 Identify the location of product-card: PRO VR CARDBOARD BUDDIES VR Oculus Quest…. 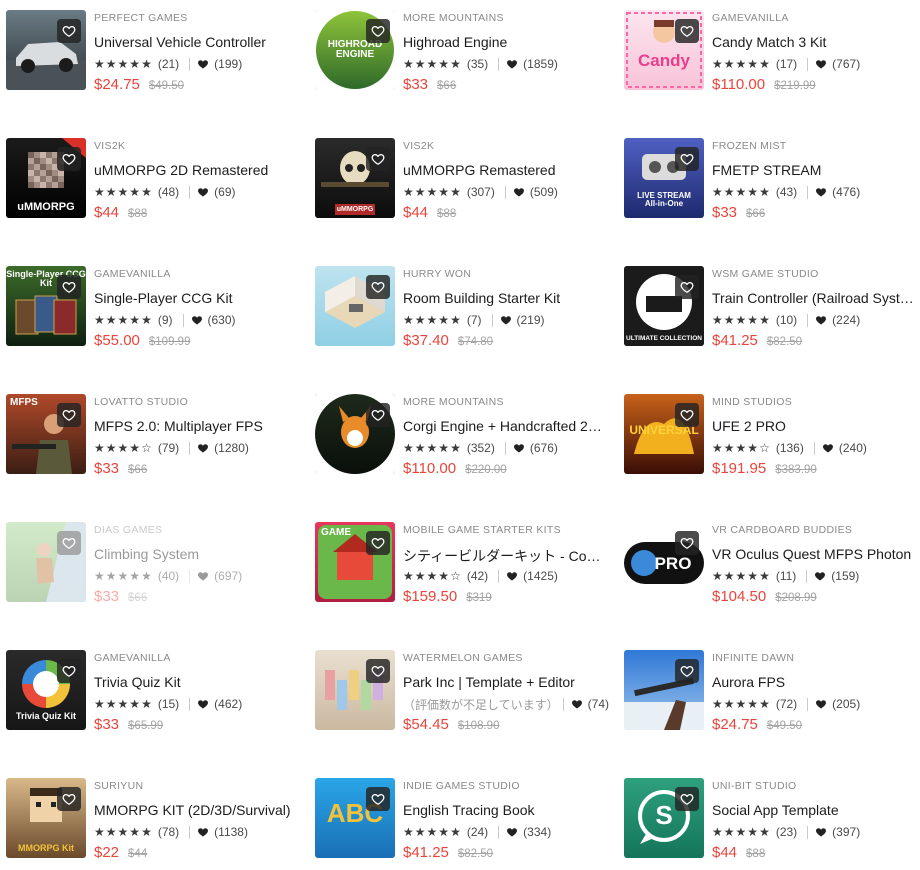
(768, 558).